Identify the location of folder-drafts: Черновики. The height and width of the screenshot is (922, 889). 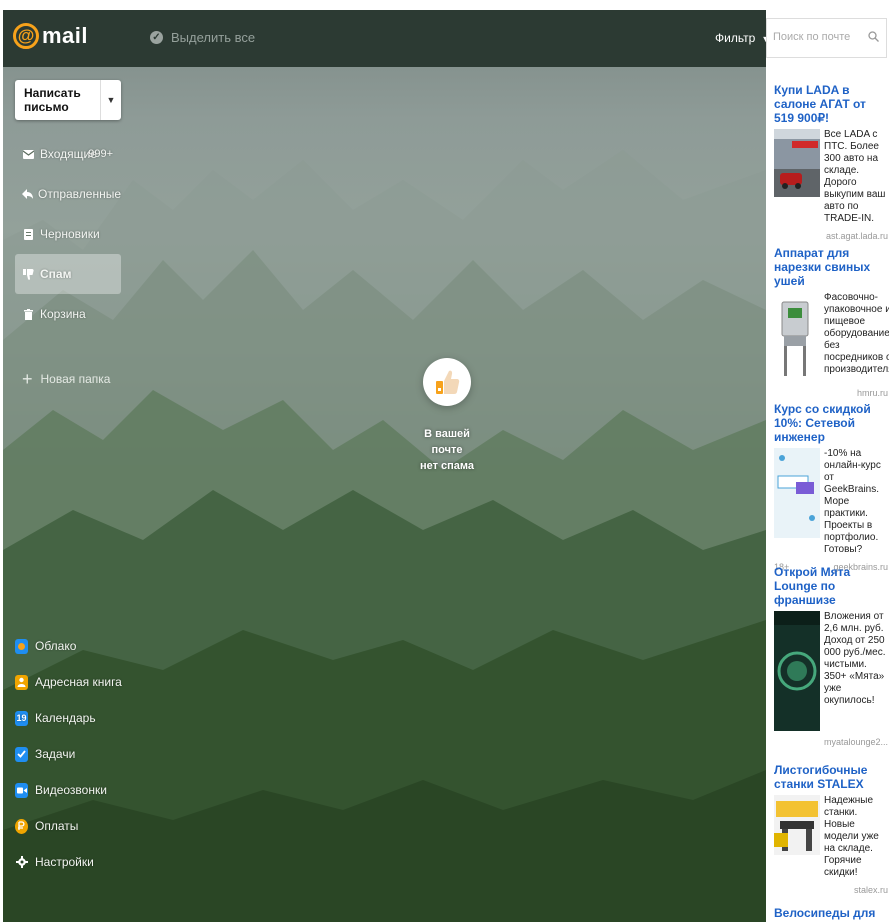
(68, 234).